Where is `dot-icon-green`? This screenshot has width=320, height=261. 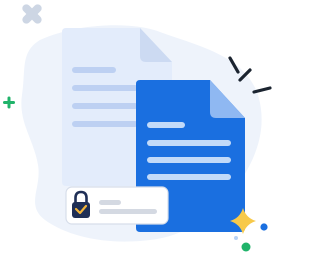
dot-icon-green is located at coordinates (246, 247).